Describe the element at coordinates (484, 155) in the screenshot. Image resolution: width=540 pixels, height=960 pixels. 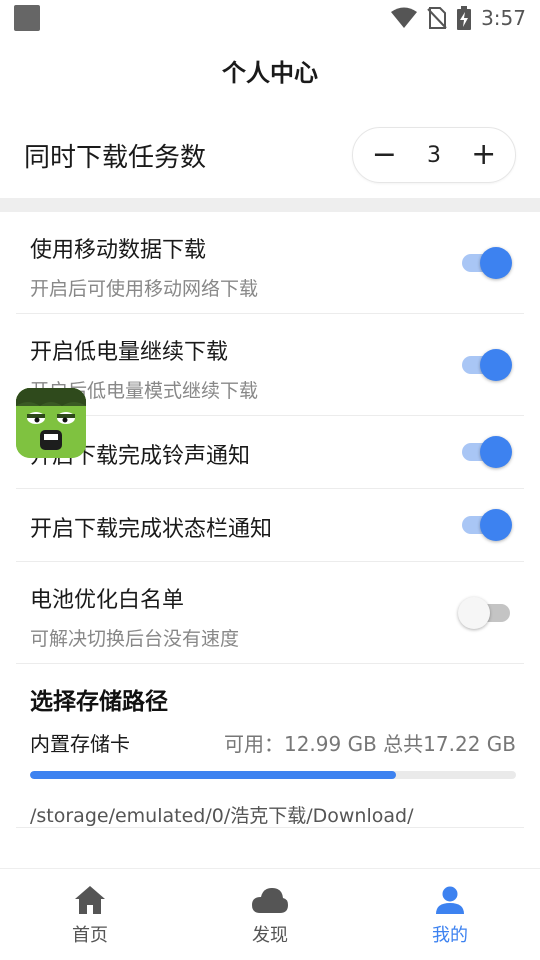
I see `increment-button: +` at that location.